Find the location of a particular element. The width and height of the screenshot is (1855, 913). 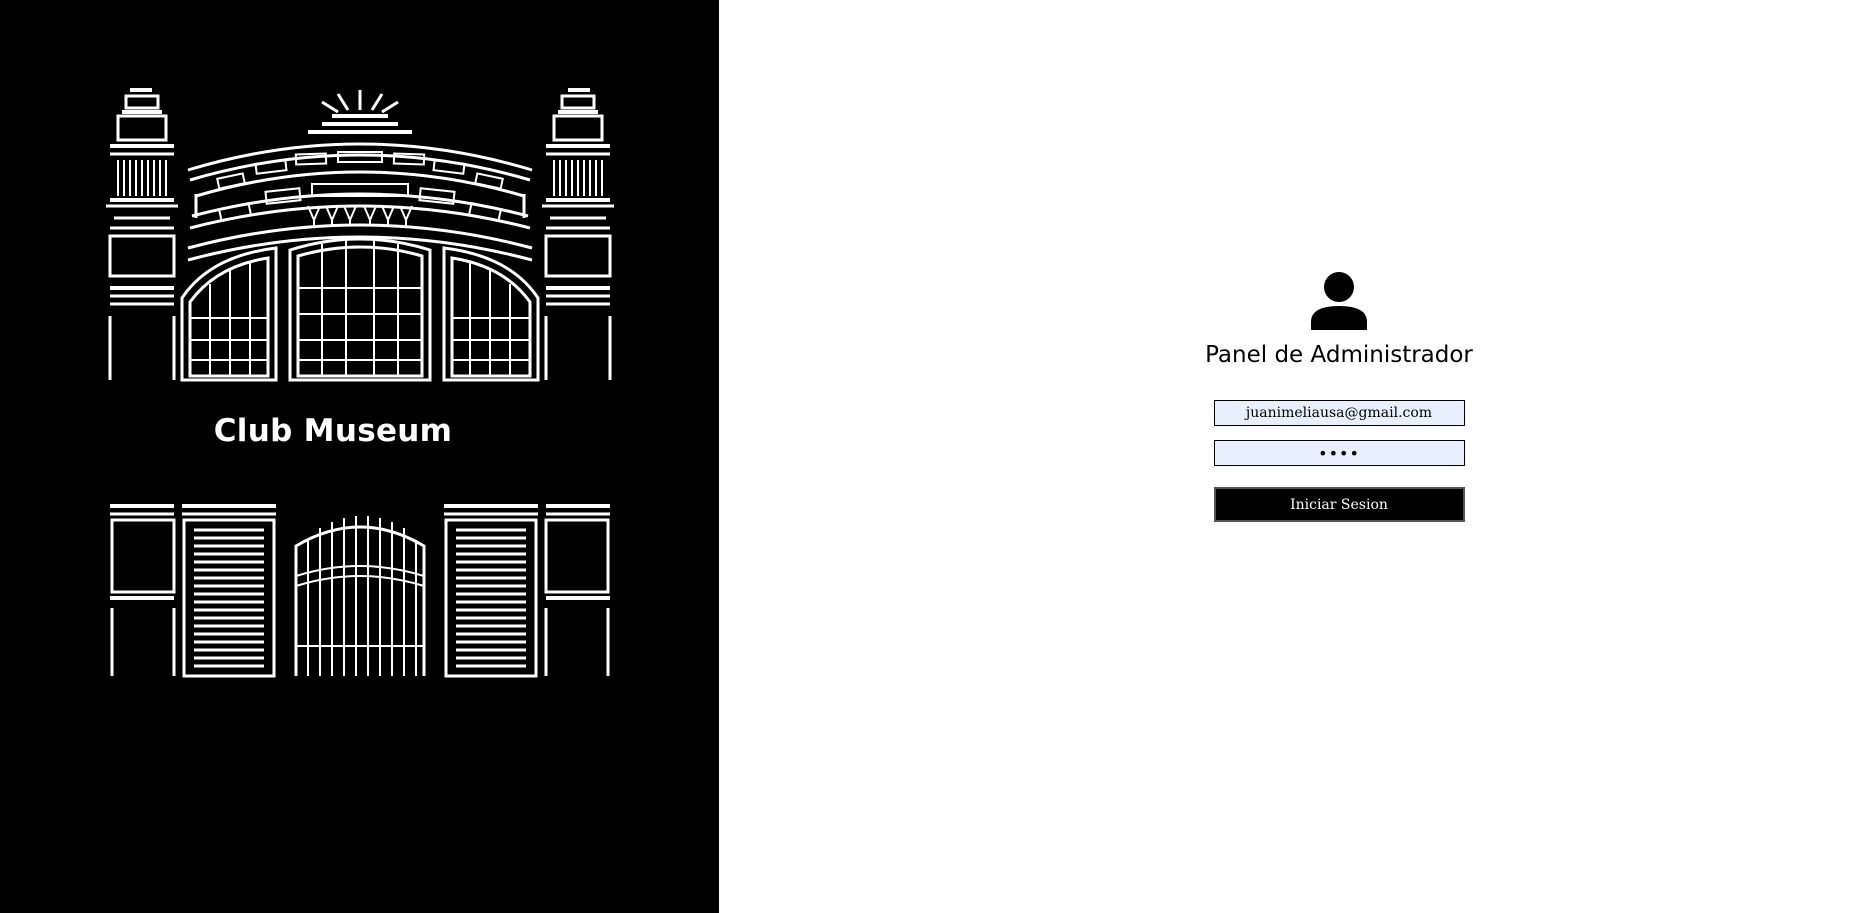

left-tower is located at coordinates (142, 234).